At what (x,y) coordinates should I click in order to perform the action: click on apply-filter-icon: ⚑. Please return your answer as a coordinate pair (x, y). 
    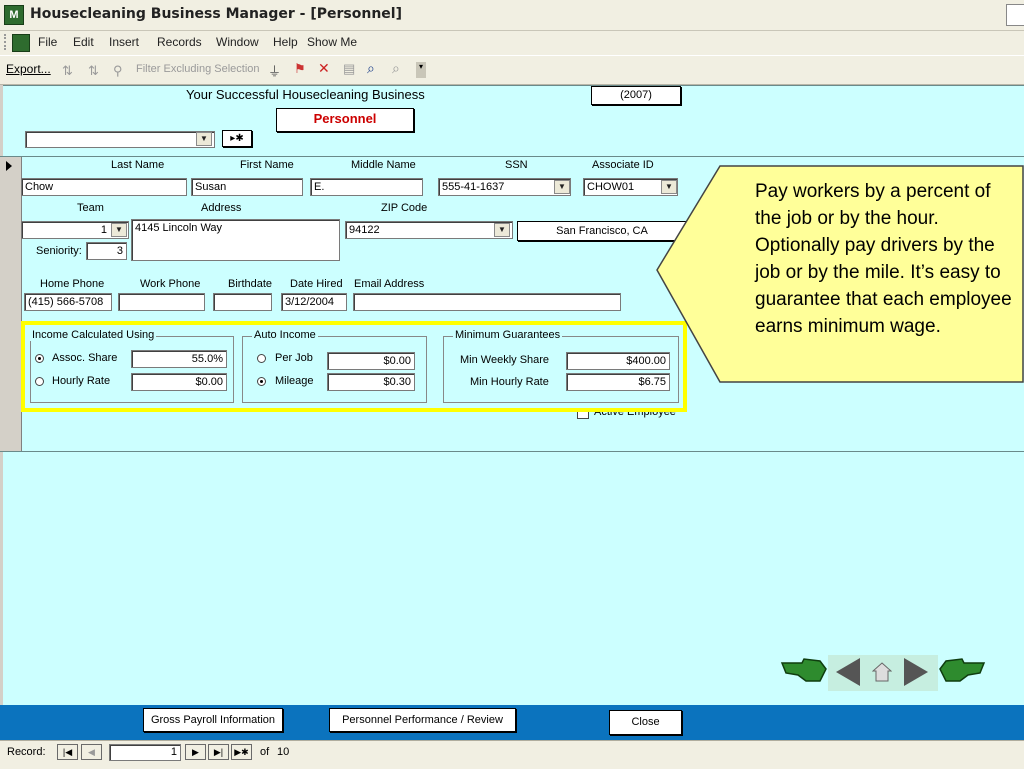
    Looking at the image, I should click on (300, 69).